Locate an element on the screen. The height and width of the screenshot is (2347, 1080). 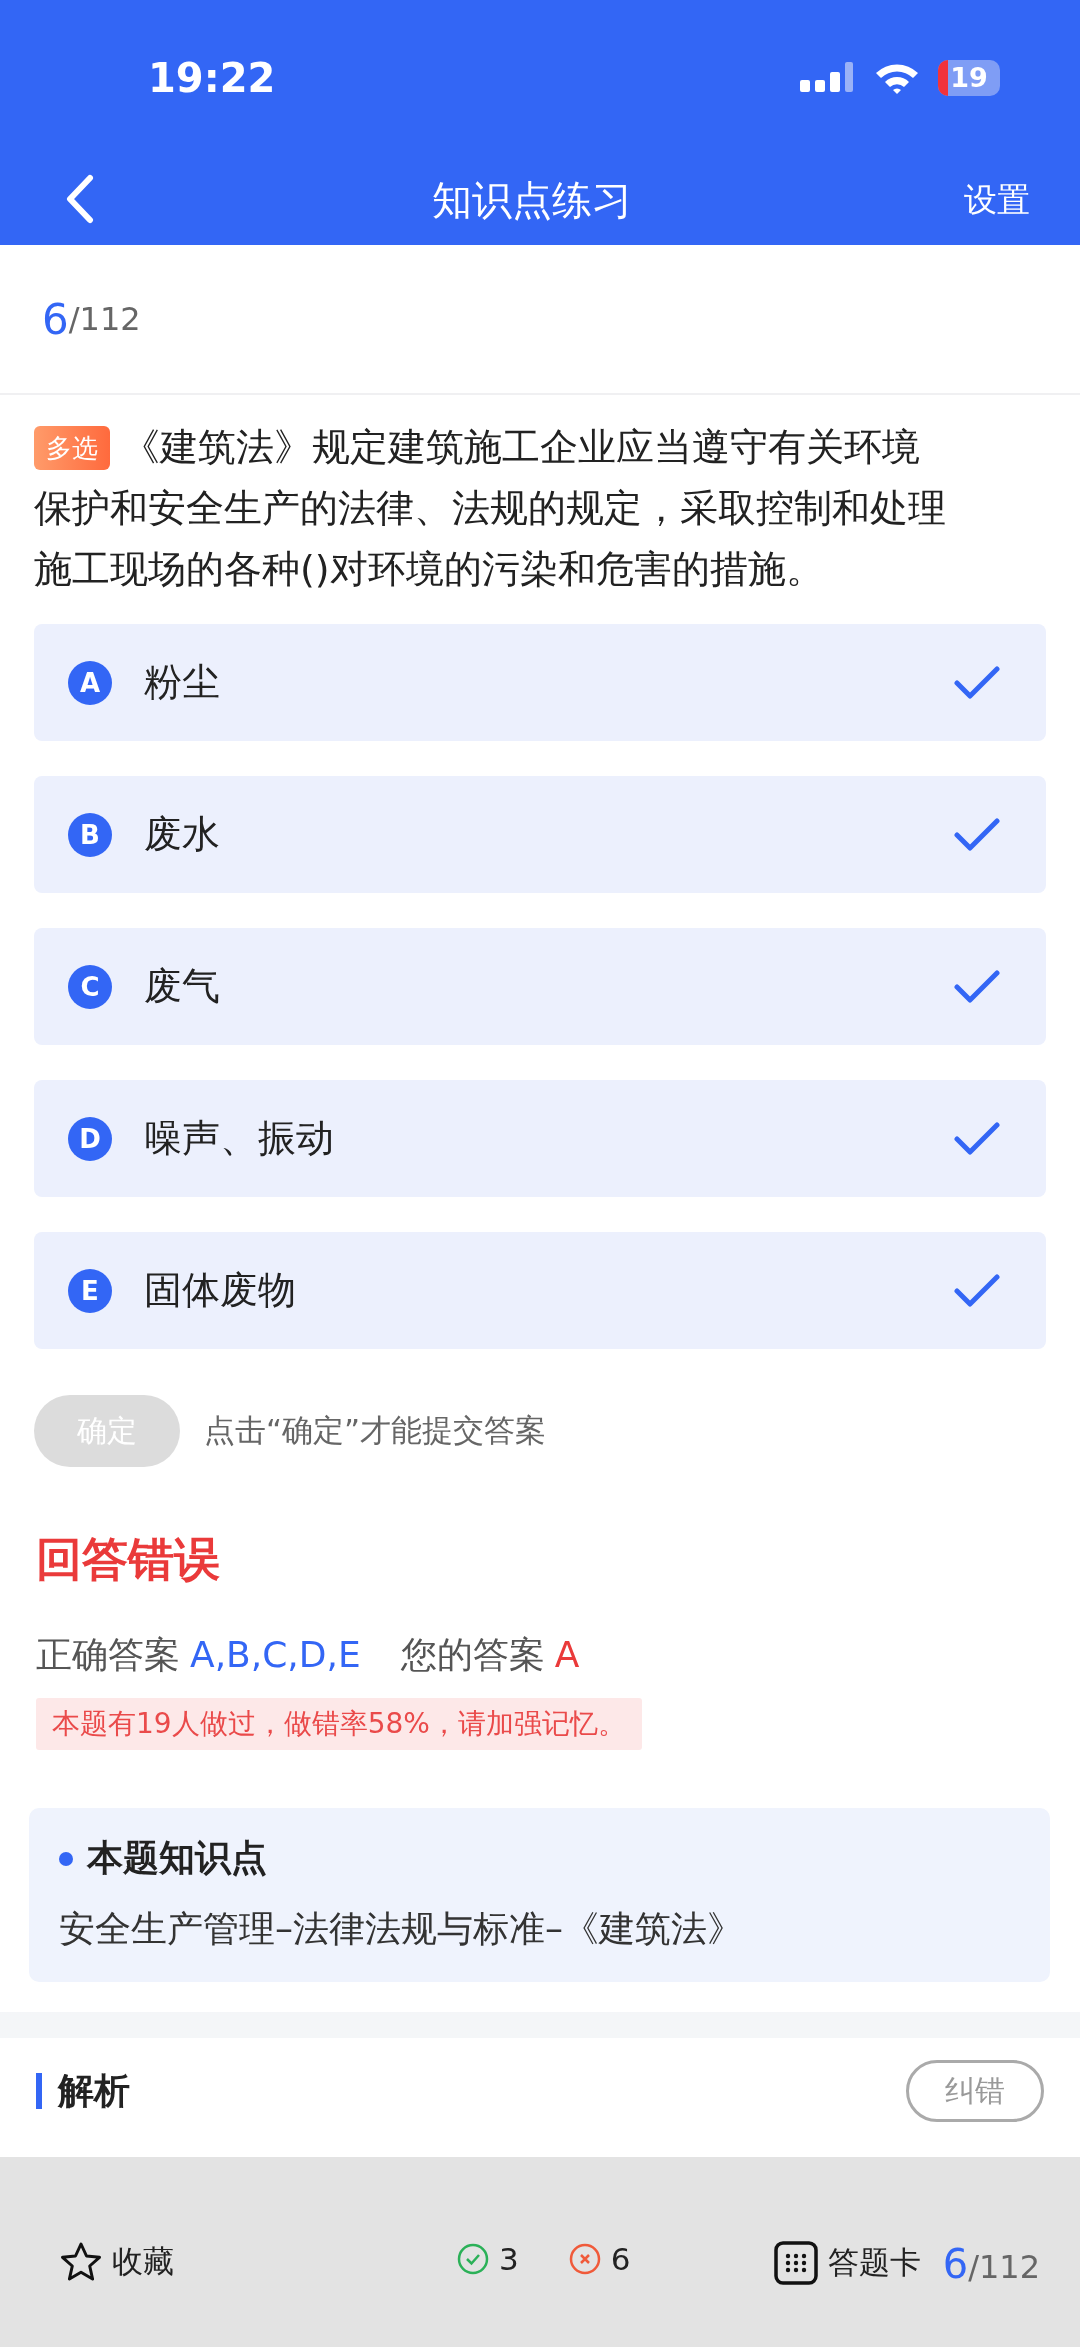
page-title: 知识点练习 is located at coordinates (532, 200).